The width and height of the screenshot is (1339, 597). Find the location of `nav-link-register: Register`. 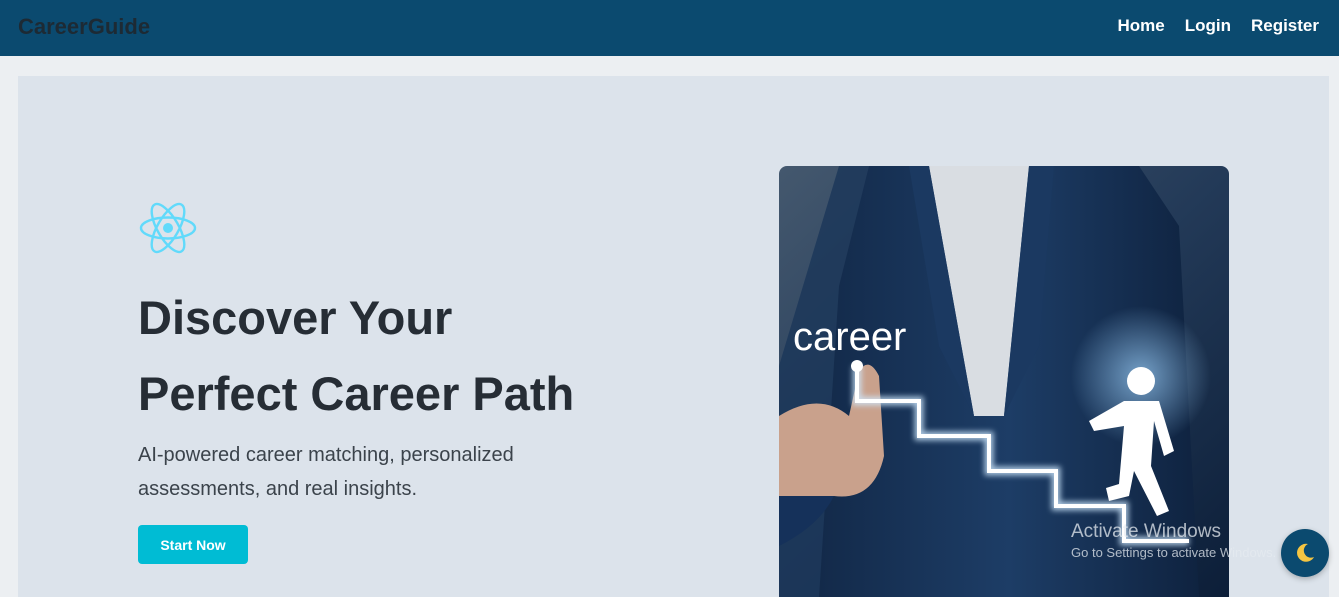

nav-link-register: Register is located at coordinates (1285, 26).